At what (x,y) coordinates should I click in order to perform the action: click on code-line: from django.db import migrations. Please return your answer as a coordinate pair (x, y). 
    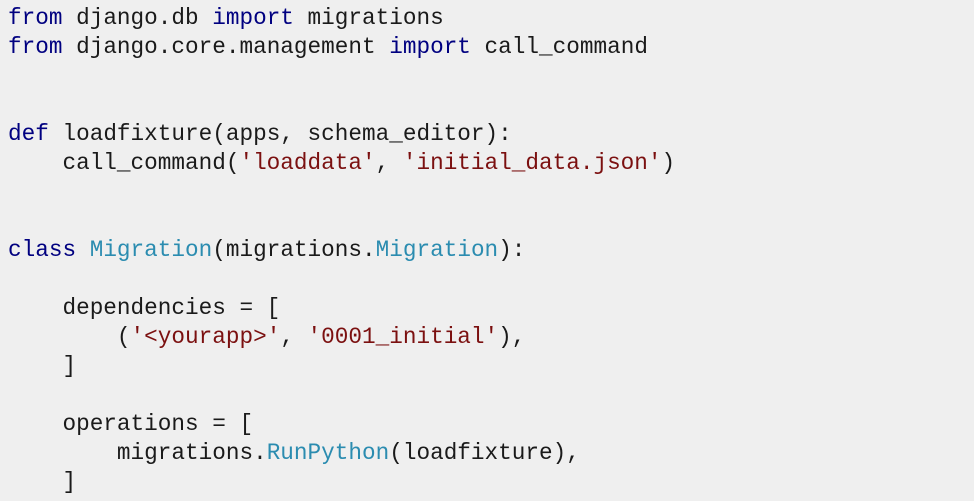
    Looking at the image, I should click on (491, 18).